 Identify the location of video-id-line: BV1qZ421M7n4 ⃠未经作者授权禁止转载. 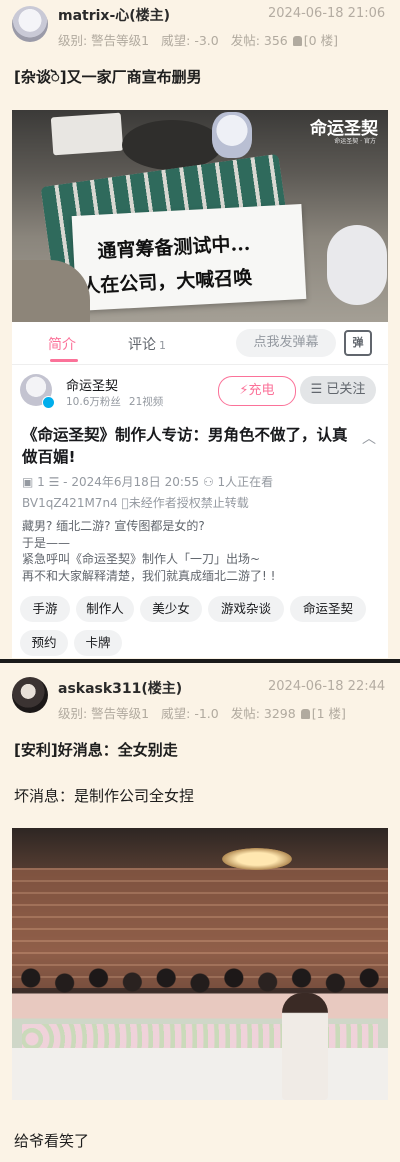
(135, 502).